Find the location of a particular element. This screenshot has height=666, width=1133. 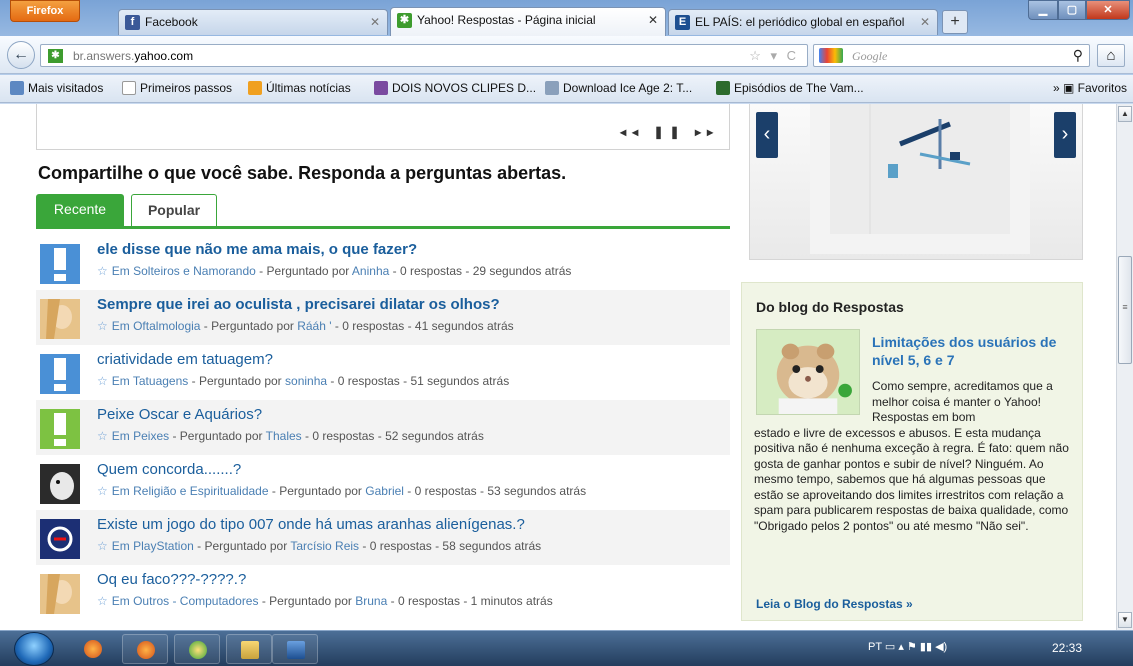

question-author: Rááh ' is located at coordinates (314, 326).